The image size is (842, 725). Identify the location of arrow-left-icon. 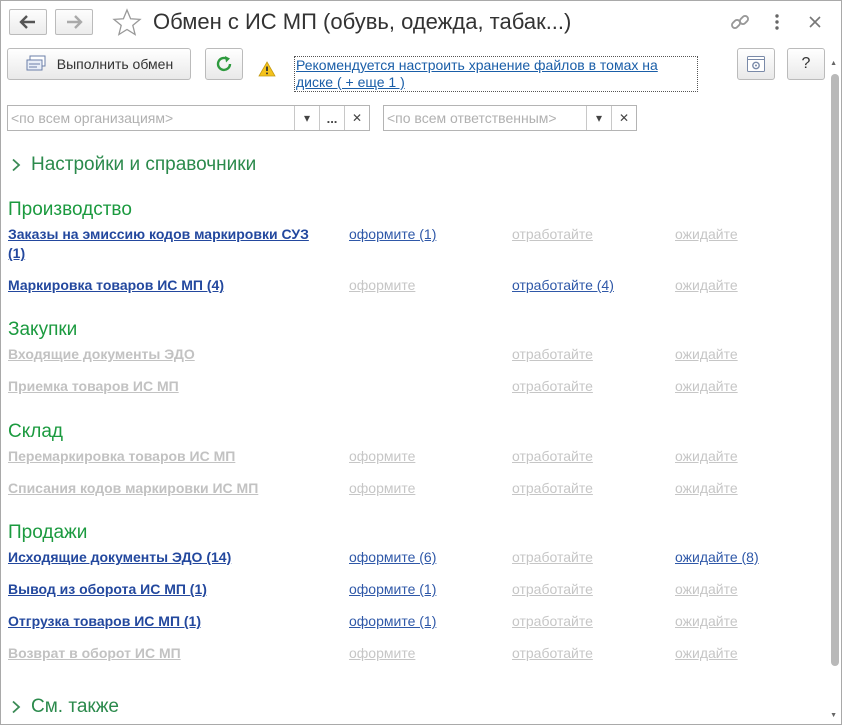
(27, 22).